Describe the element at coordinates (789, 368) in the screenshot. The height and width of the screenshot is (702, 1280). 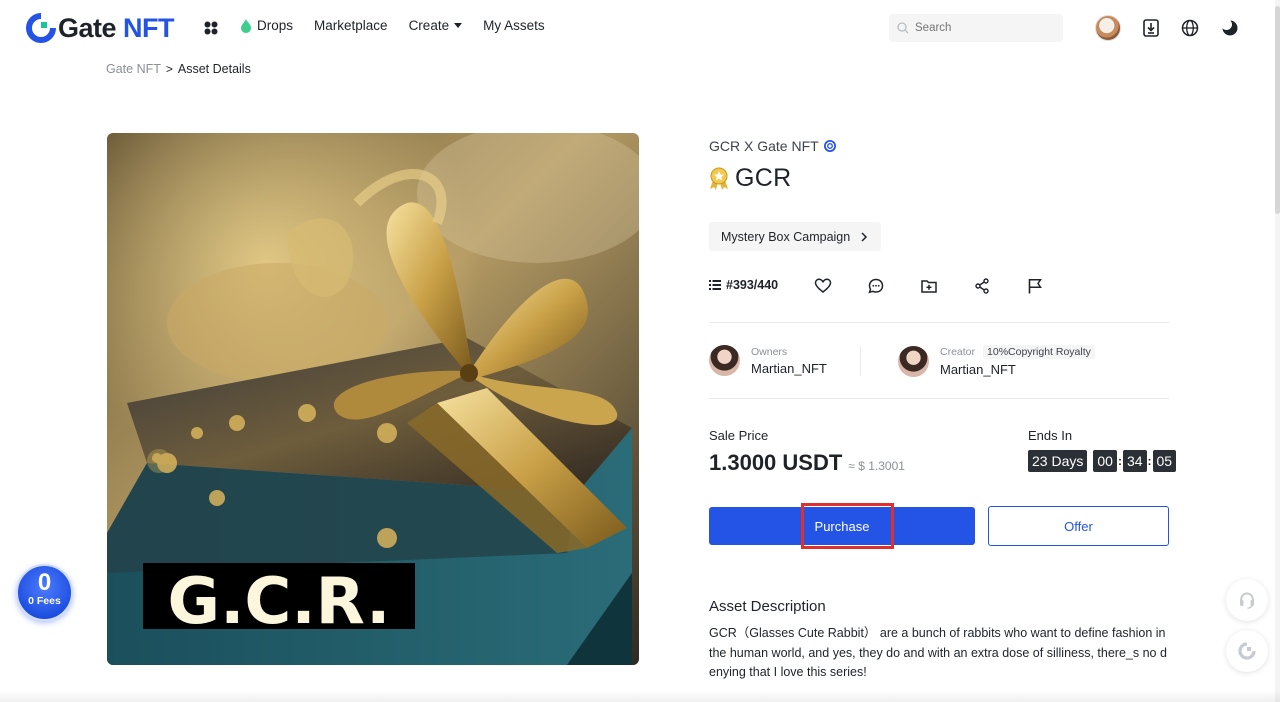
I see `owner-name: Martian_NFT` at that location.